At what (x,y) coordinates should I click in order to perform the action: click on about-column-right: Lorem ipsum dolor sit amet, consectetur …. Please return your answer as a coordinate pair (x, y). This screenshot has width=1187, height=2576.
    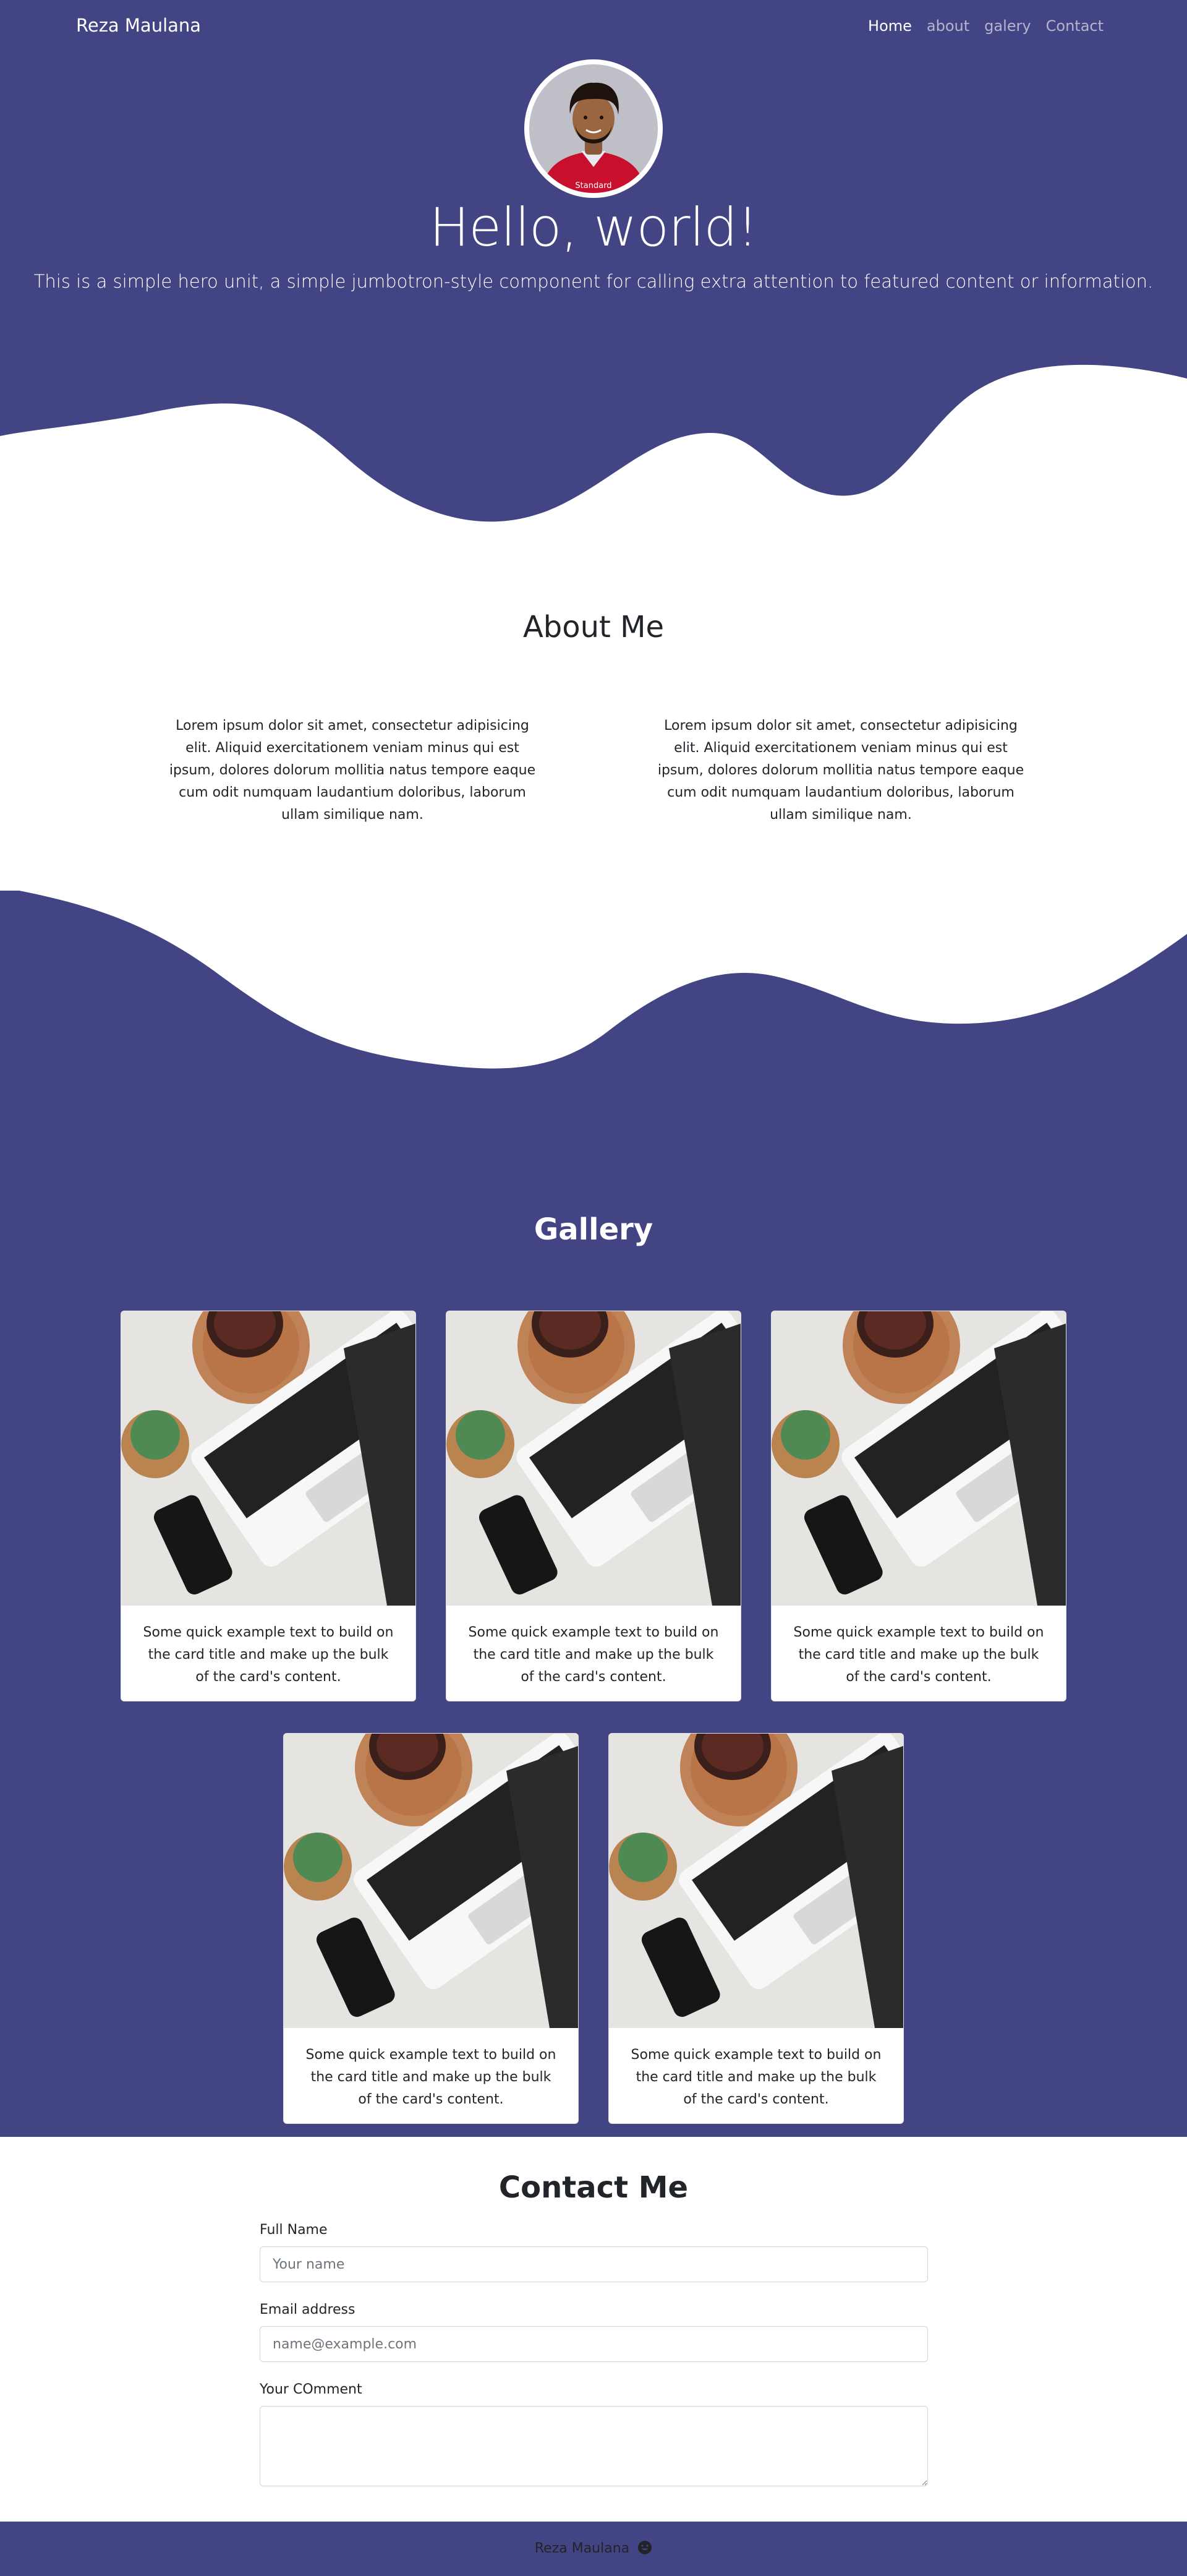
    Looking at the image, I should click on (841, 770).